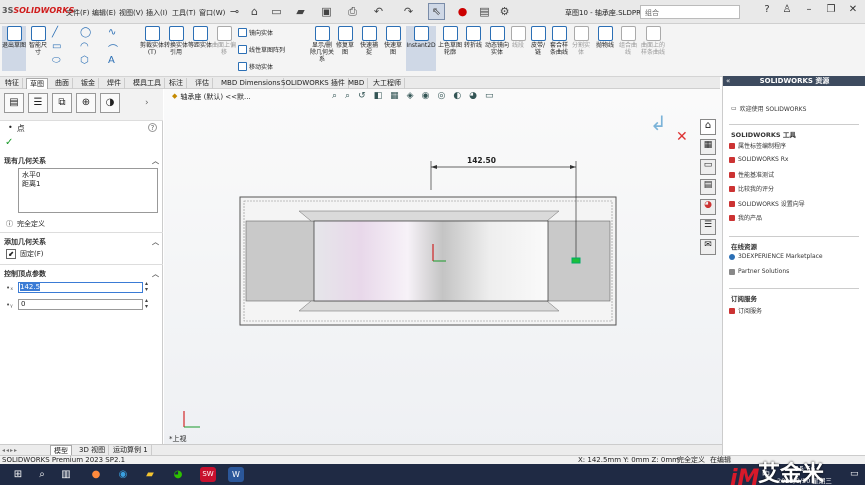 The height and width of the screenshot is (485, 865). What do you see at coordinates (853, 11) in the screenshot?
I see `close-icon: ✕` at bounding box center [853, 11].